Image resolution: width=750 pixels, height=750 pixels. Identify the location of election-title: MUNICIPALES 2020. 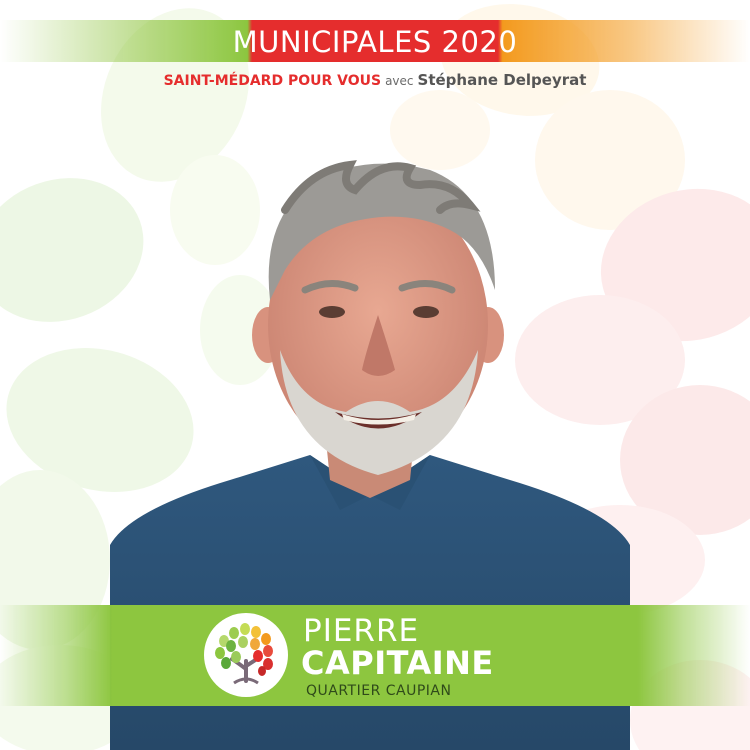
(375, 42).